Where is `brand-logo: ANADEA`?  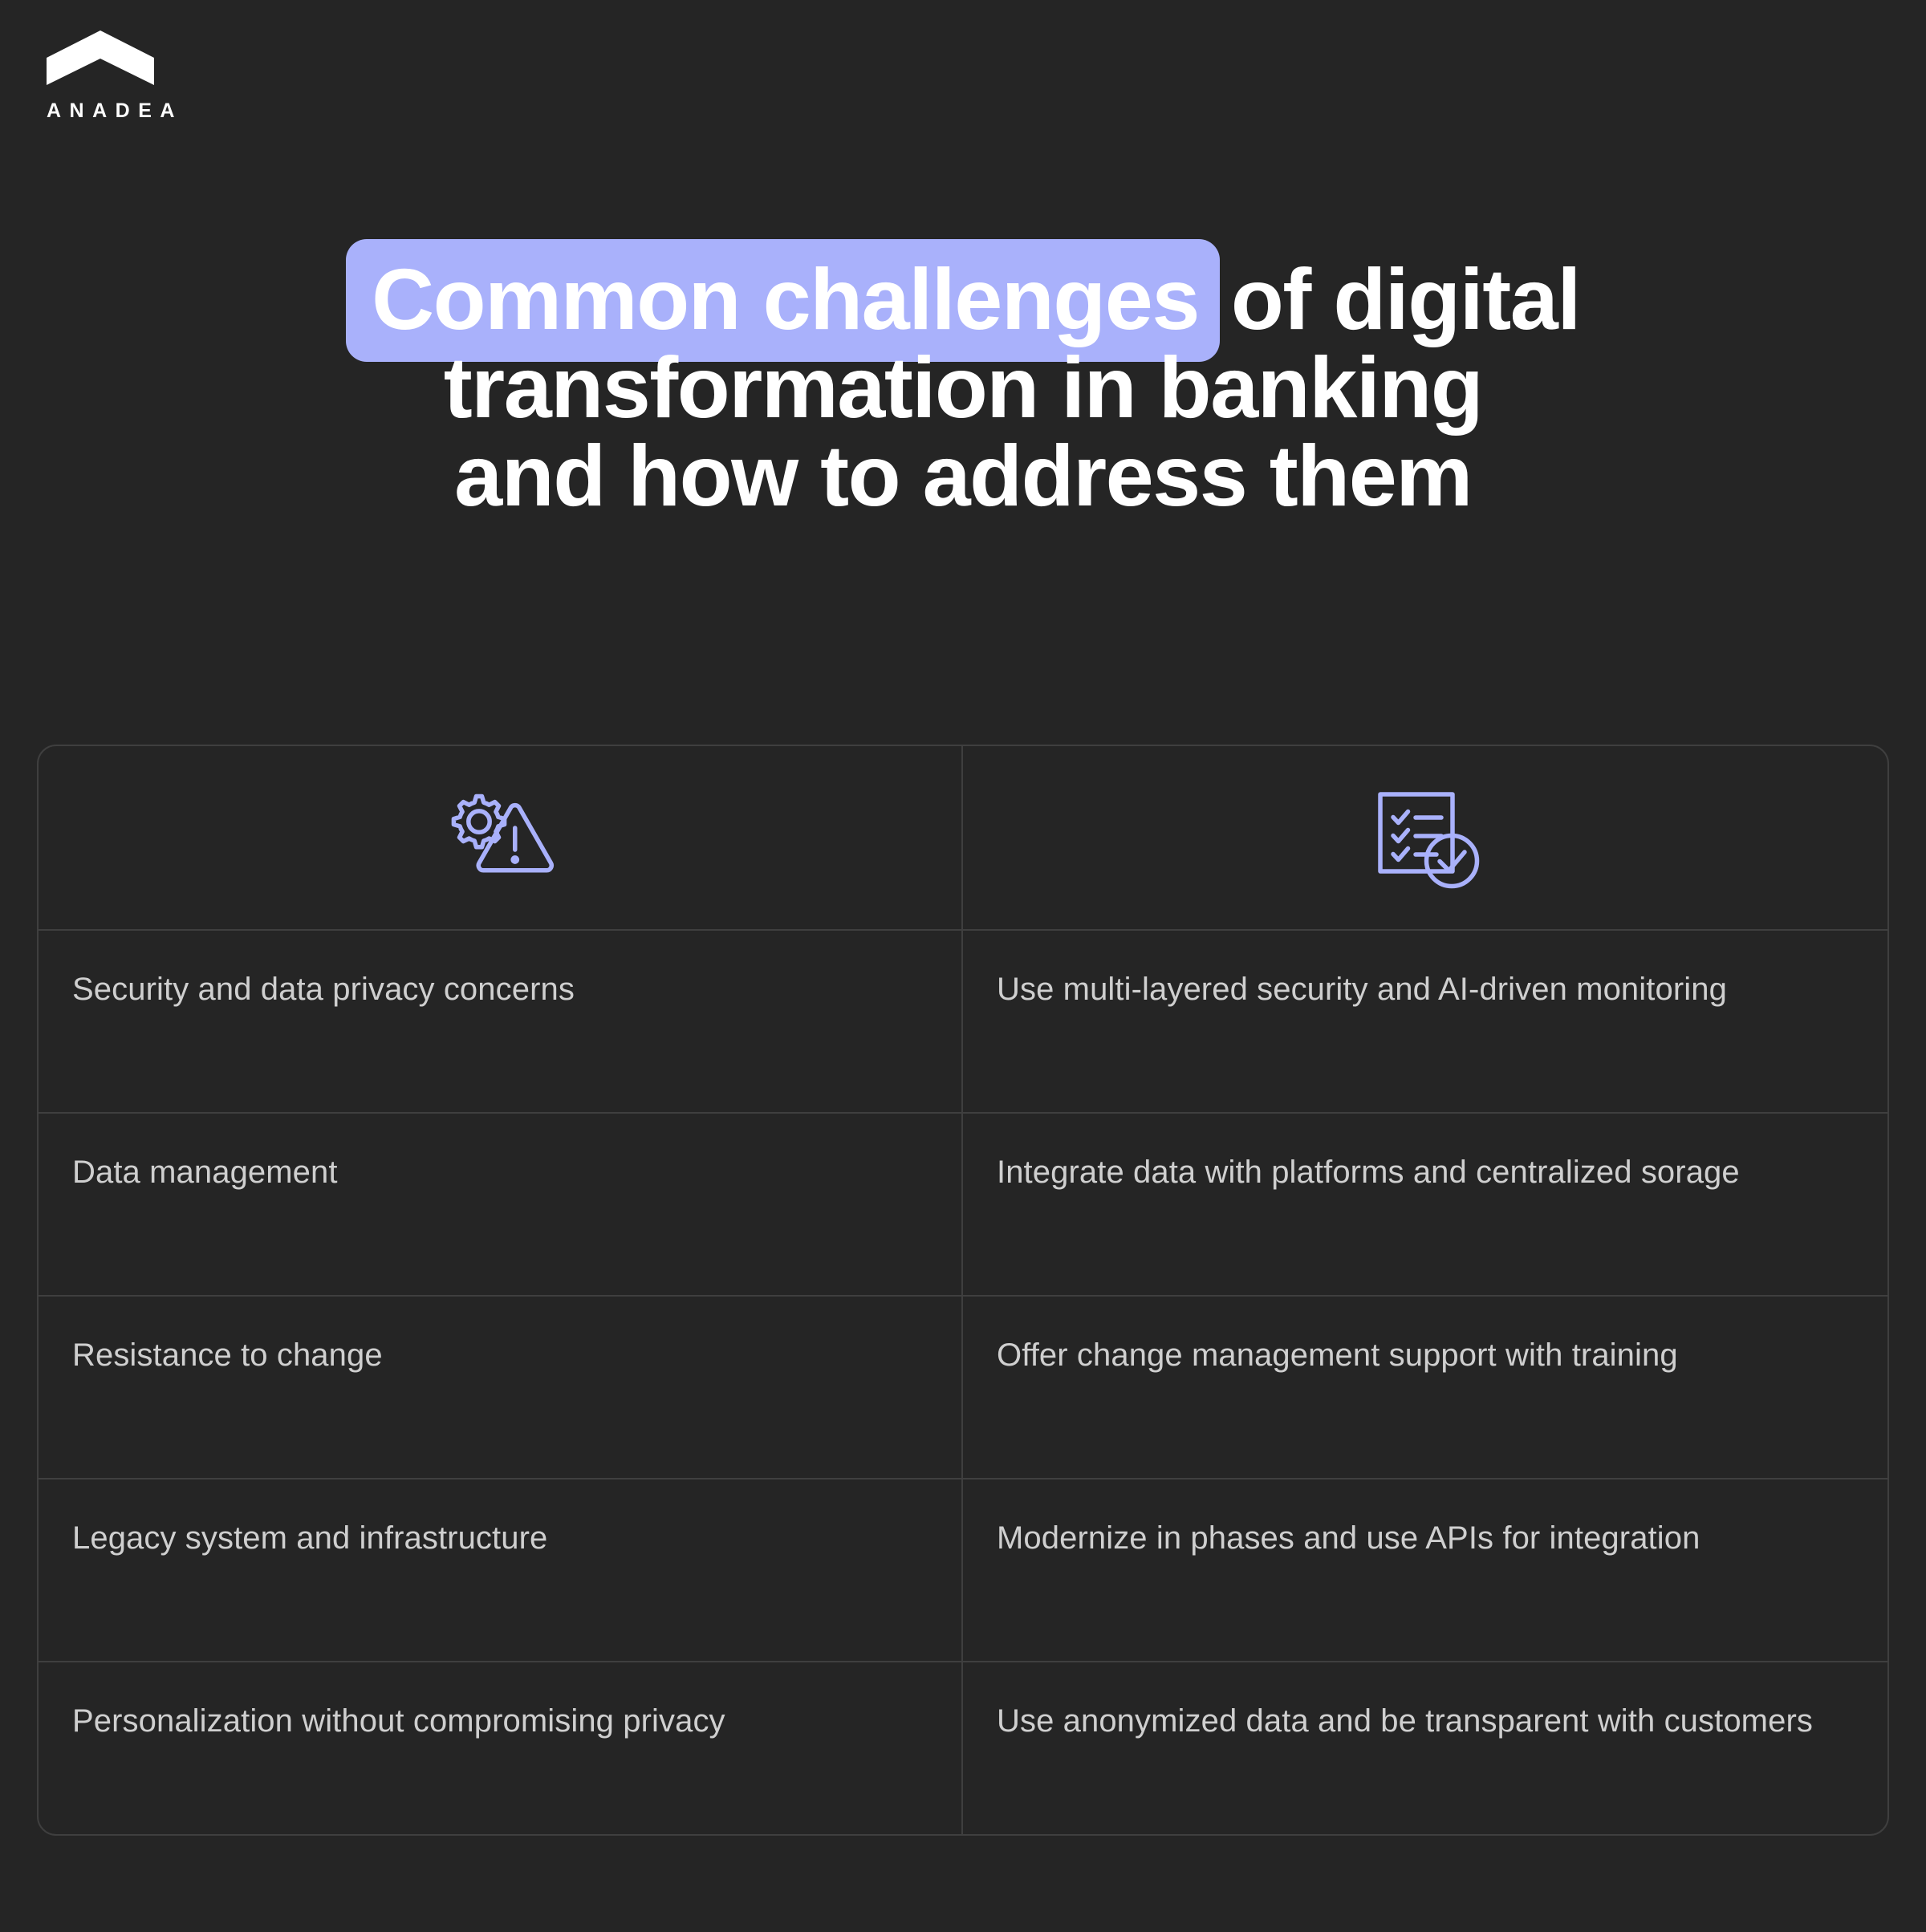 brand-logo: ANADEA is located at coordinates (151, 75).